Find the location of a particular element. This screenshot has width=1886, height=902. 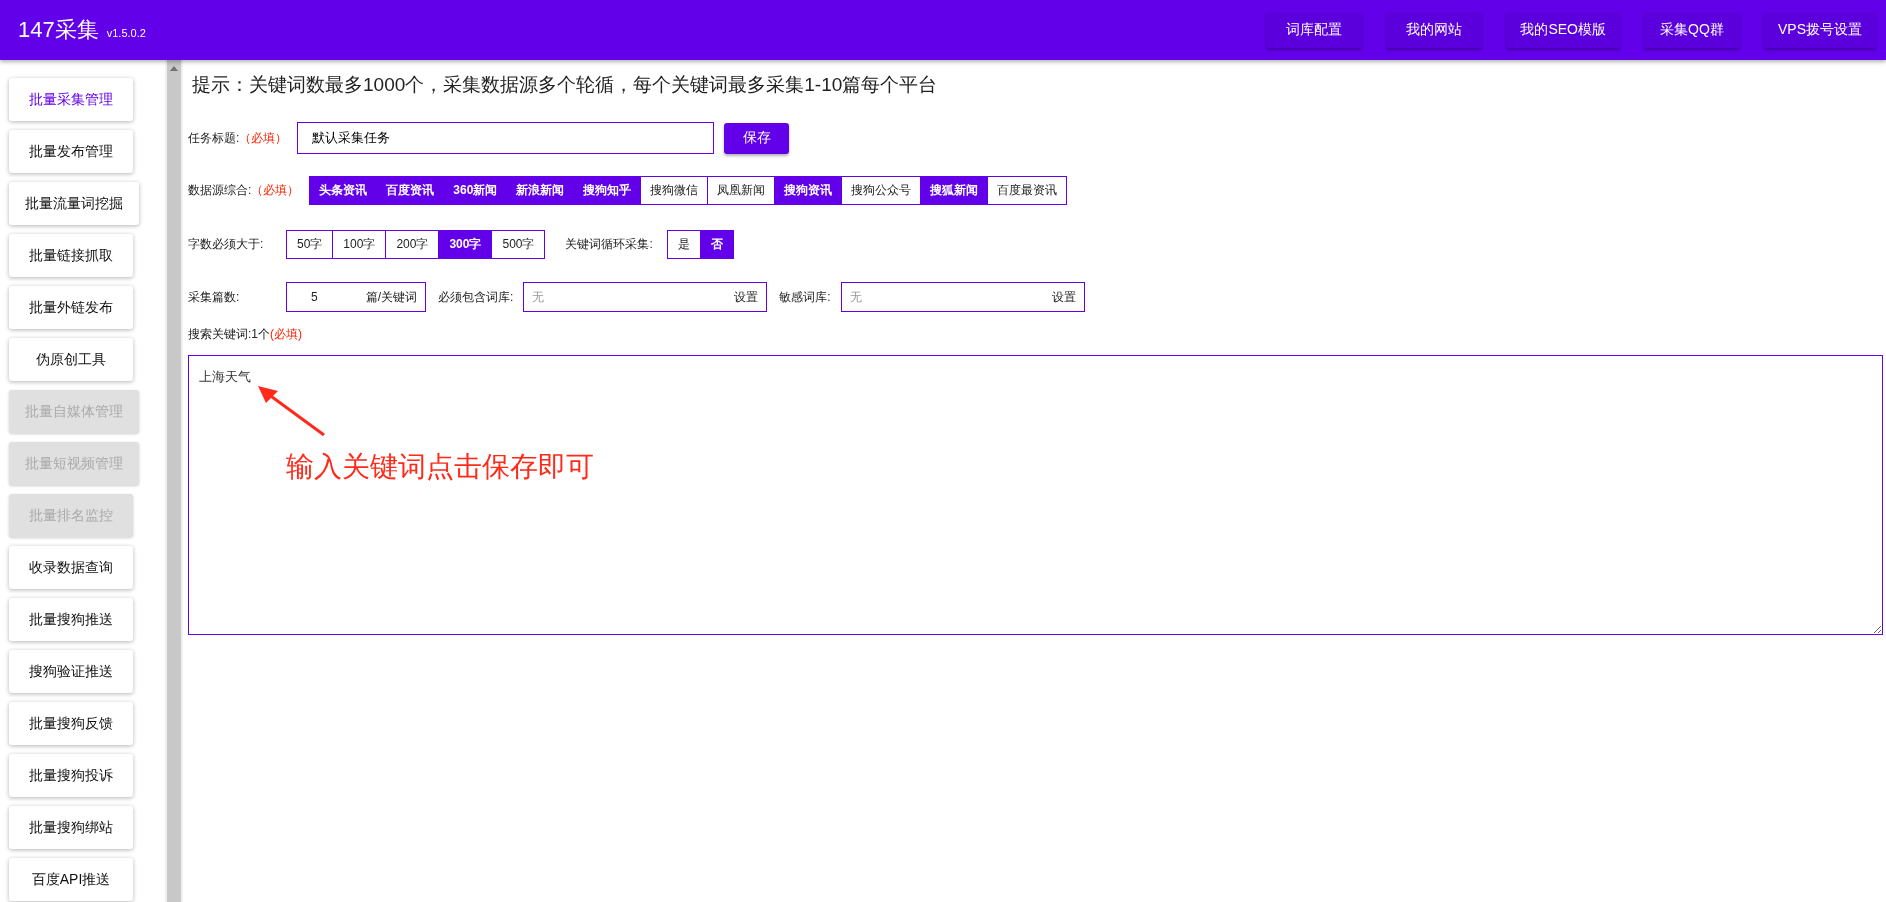

sidebar-item: 批量外链发布 is located at coordinates (71, 307).